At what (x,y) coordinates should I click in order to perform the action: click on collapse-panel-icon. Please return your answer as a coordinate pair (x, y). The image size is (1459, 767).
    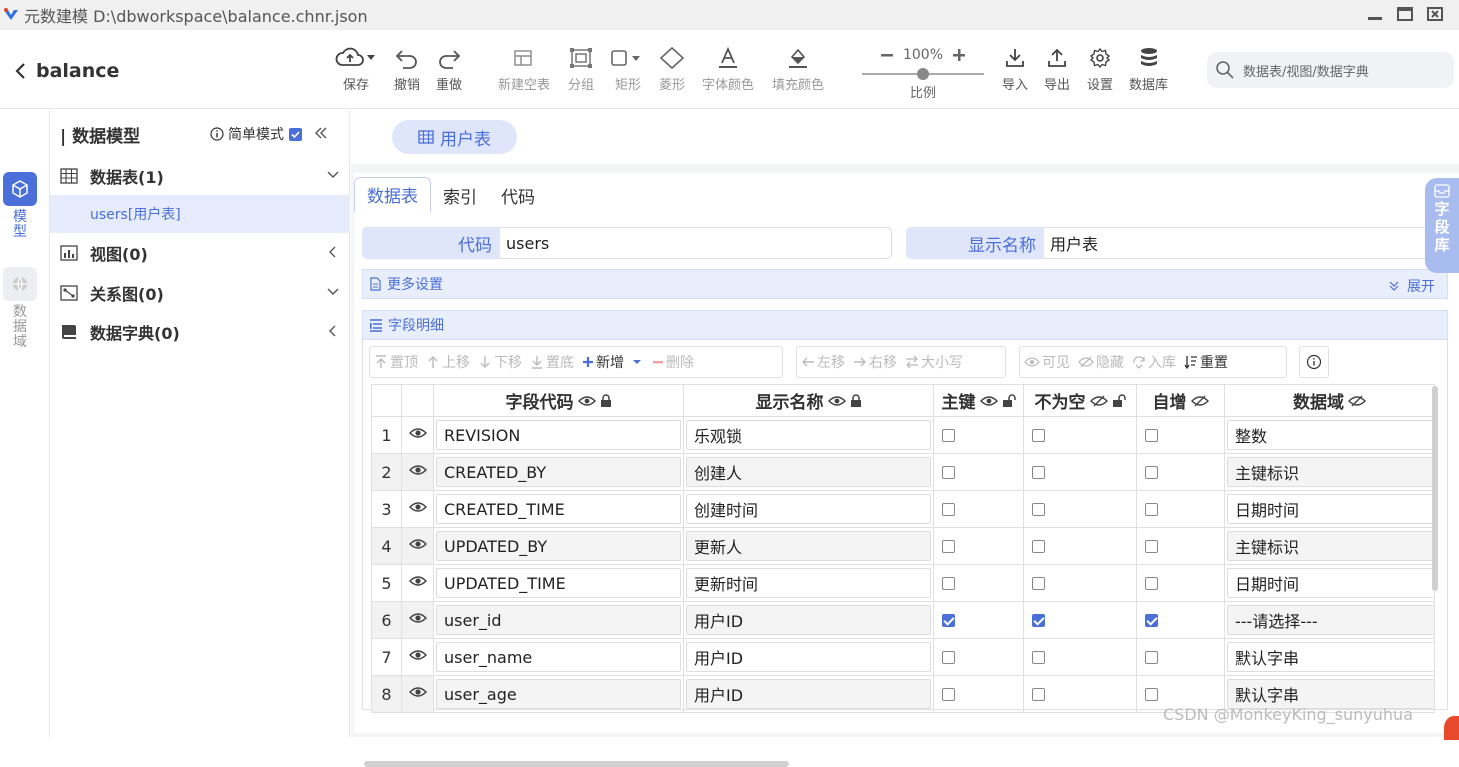
    Looking at the image, I should click on (321, 133).